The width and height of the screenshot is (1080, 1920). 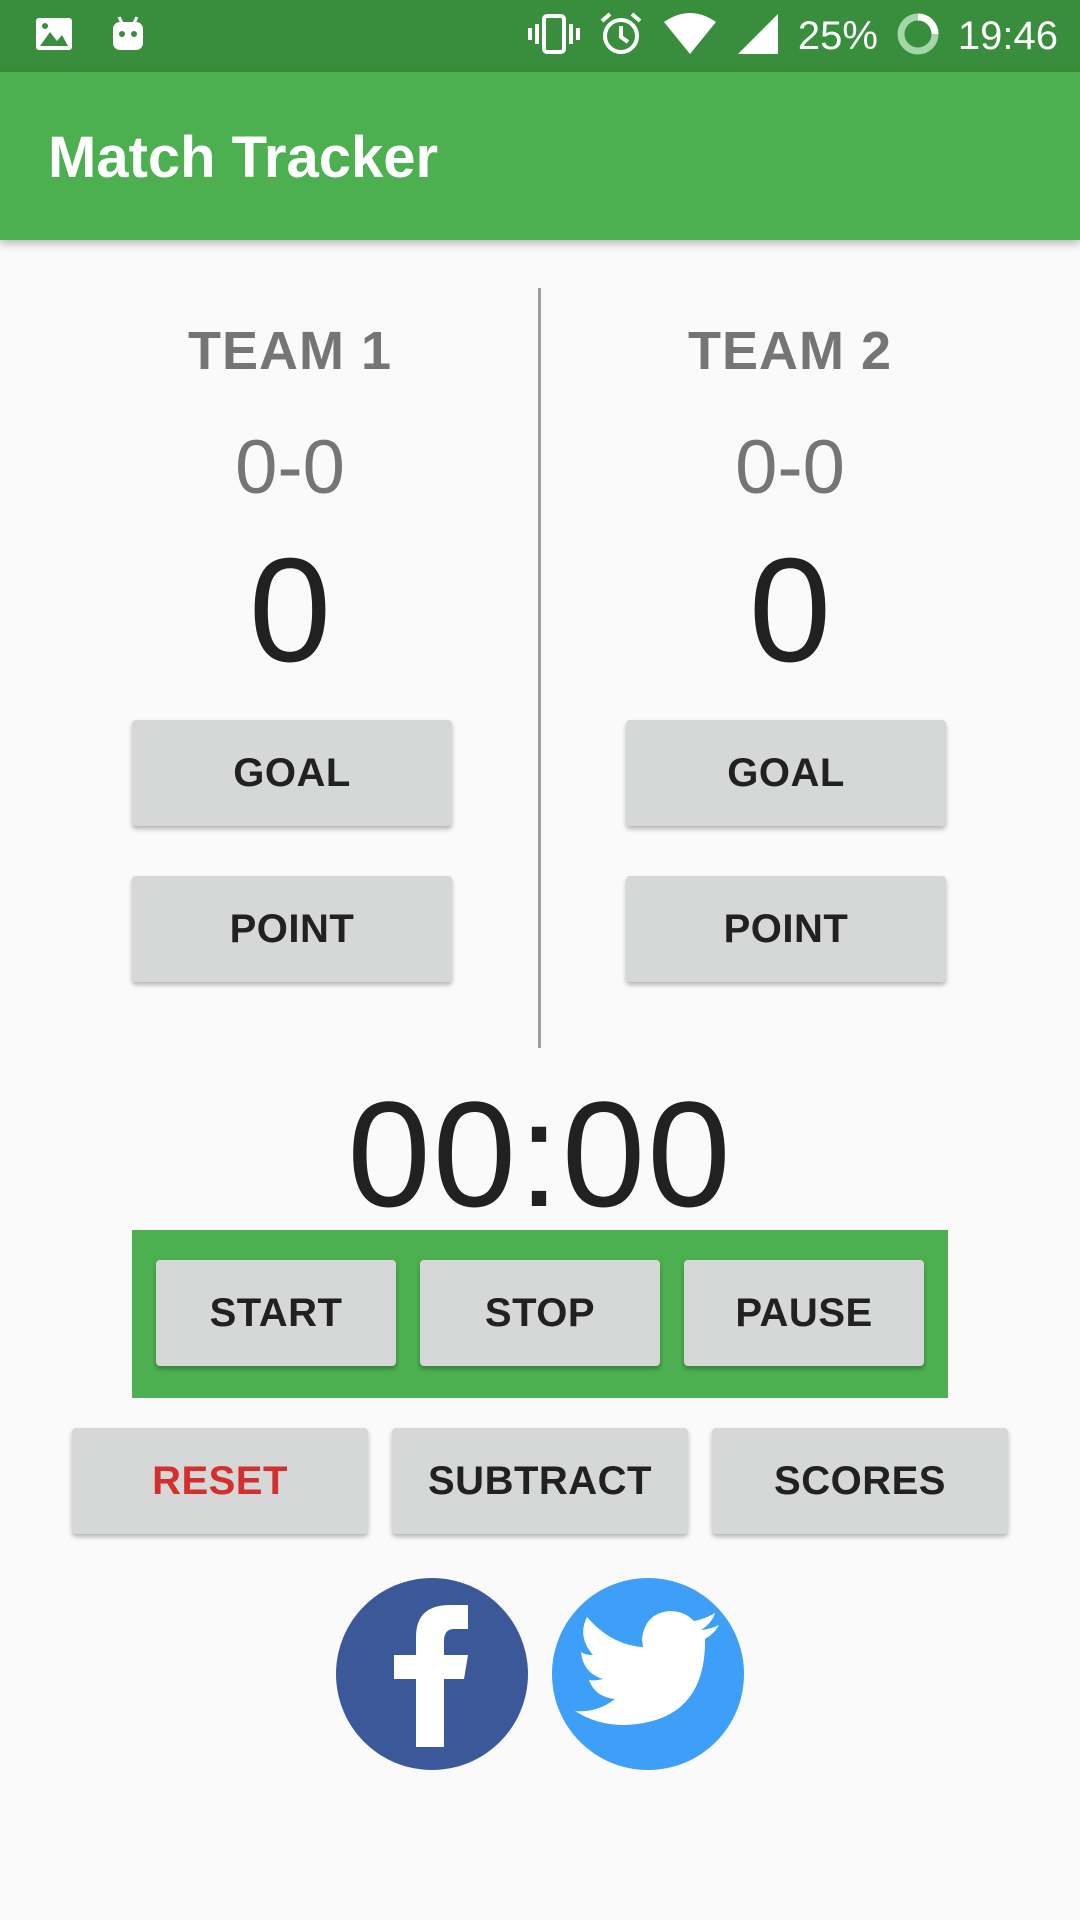 What do you see at coordinates (918, 36) in the screenshot?
I see `battery-icon` at bounding box center [918, 36].